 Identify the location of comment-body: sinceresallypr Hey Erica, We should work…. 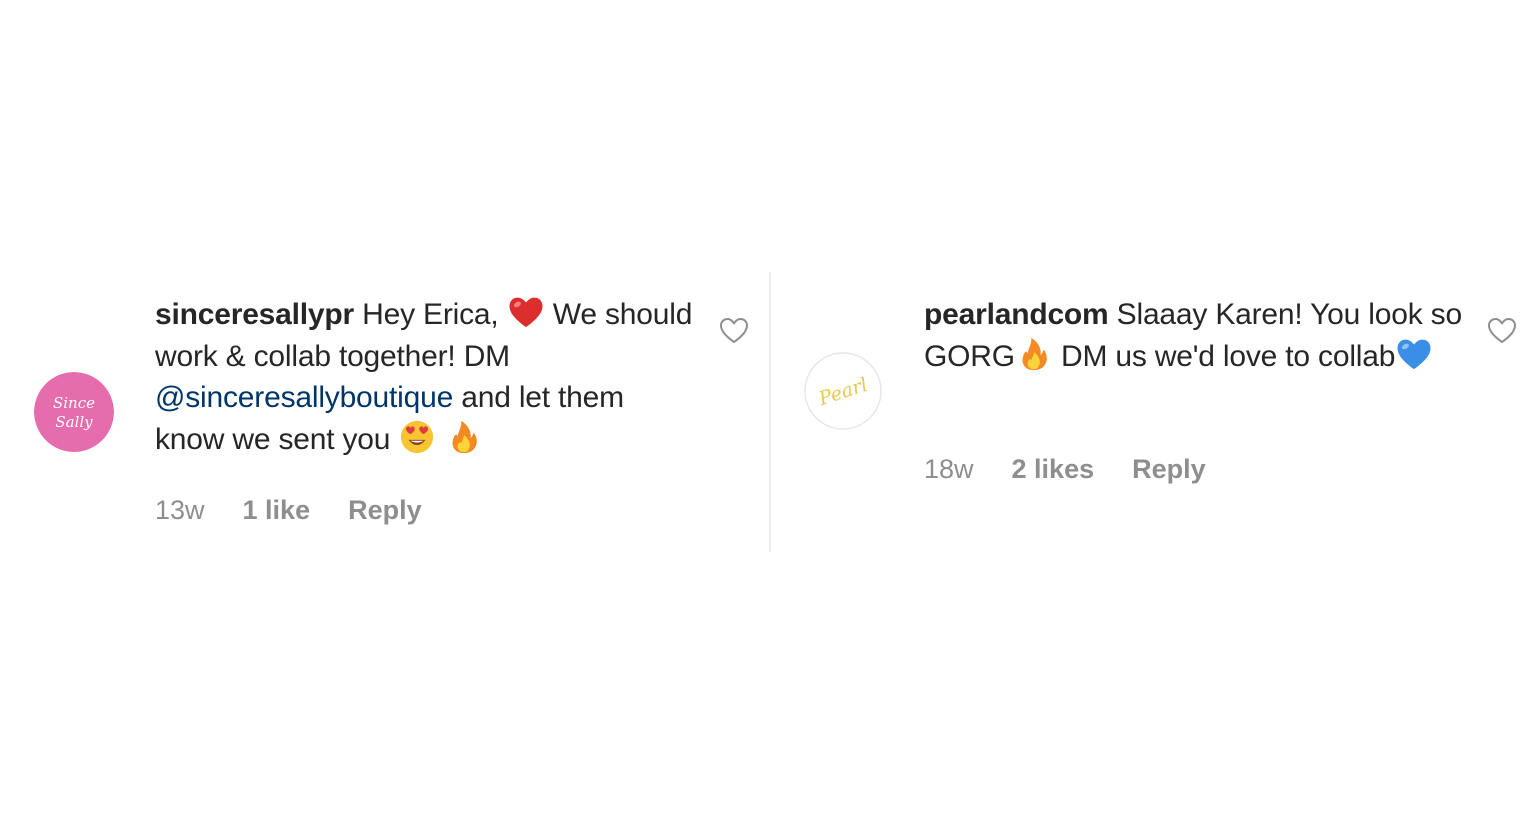
(427, 377).